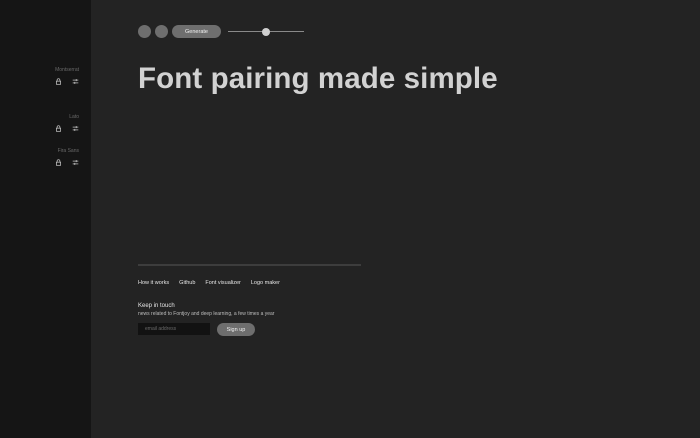 Image resolution: width=700 pixels, height=438 pixels. What do you see at coordinates (67, 157) in the screenshot?
I see `font-group-3: Fira Sans` at bounding box center [67, 157].